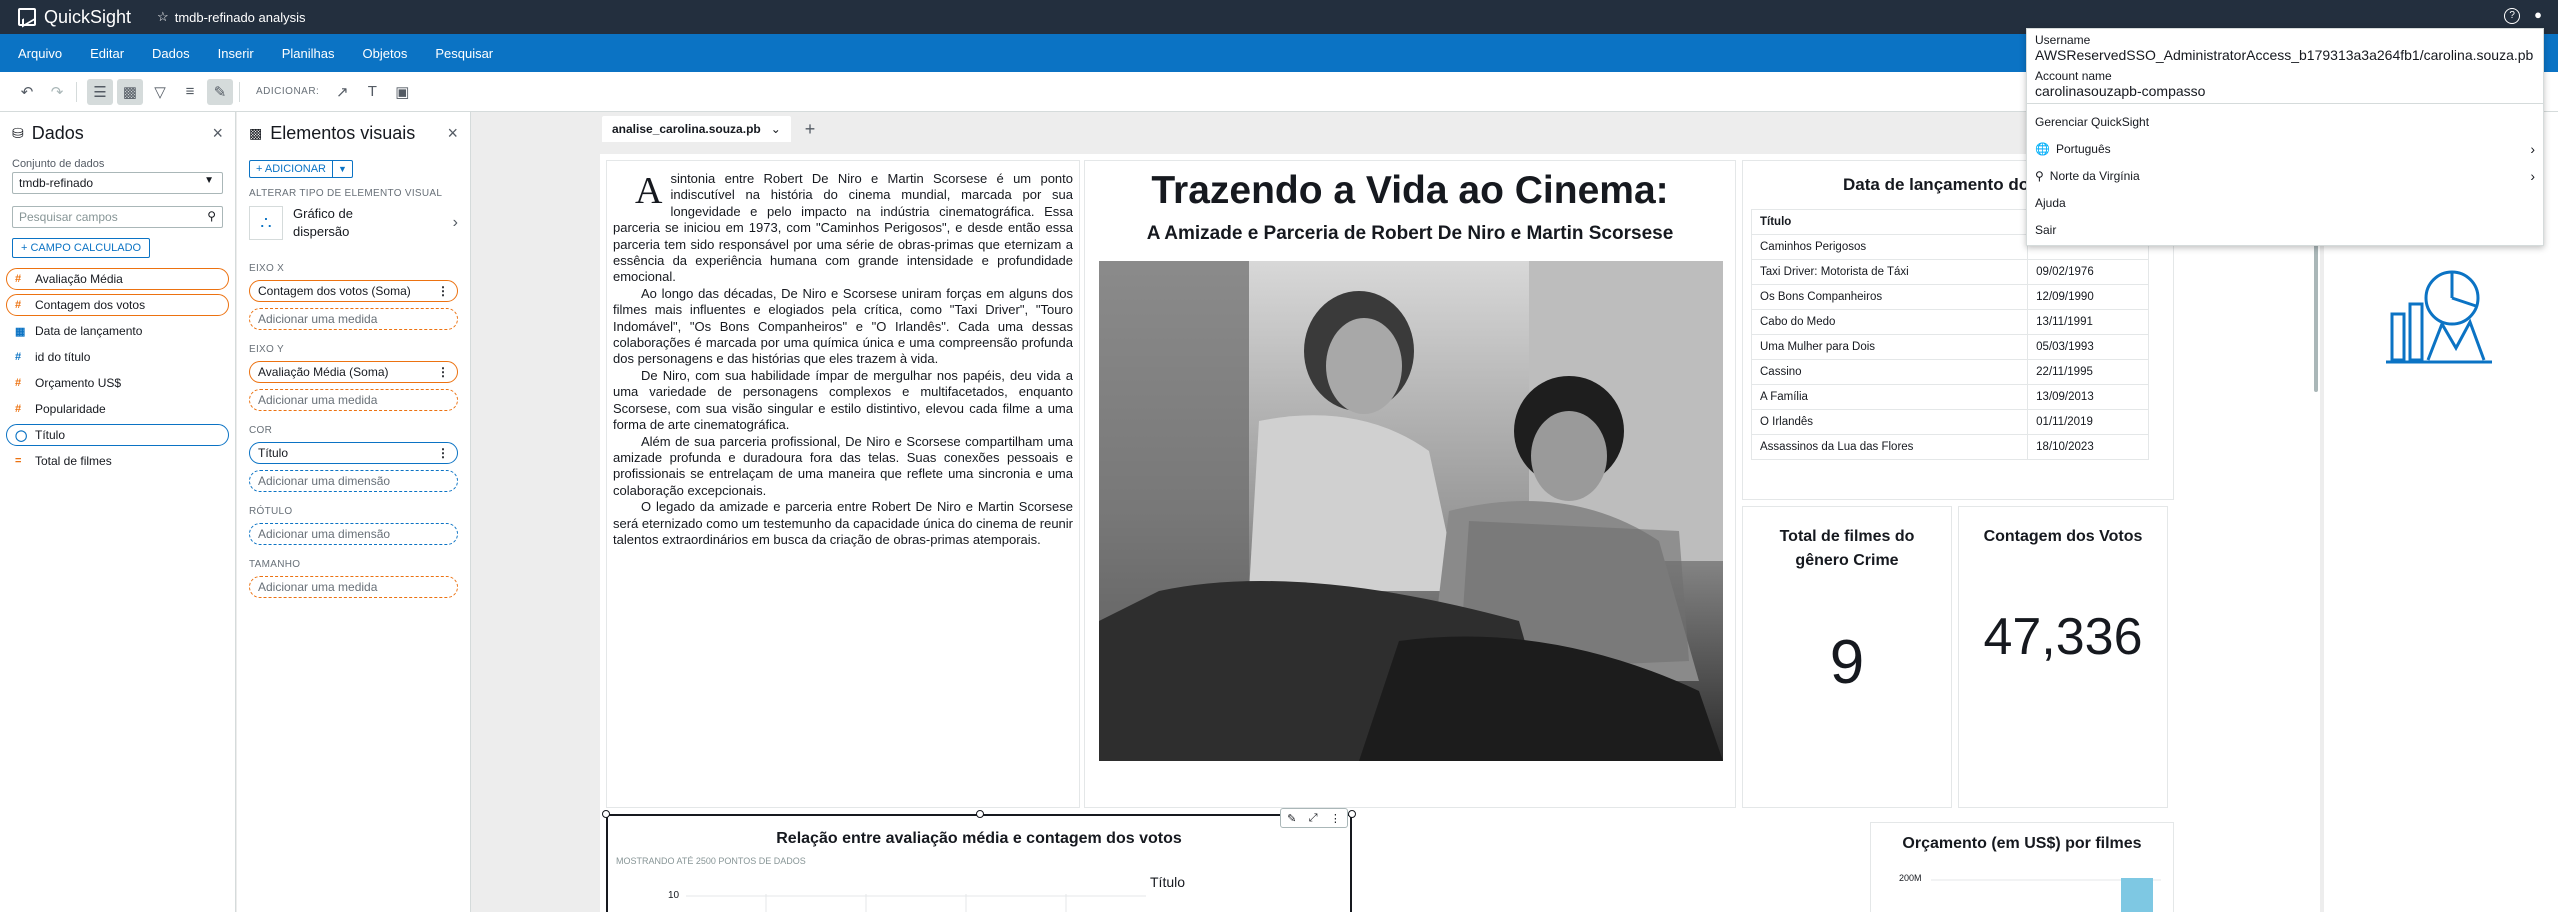  I want to click on sign-out-item: Sair, so click(2285, 229).